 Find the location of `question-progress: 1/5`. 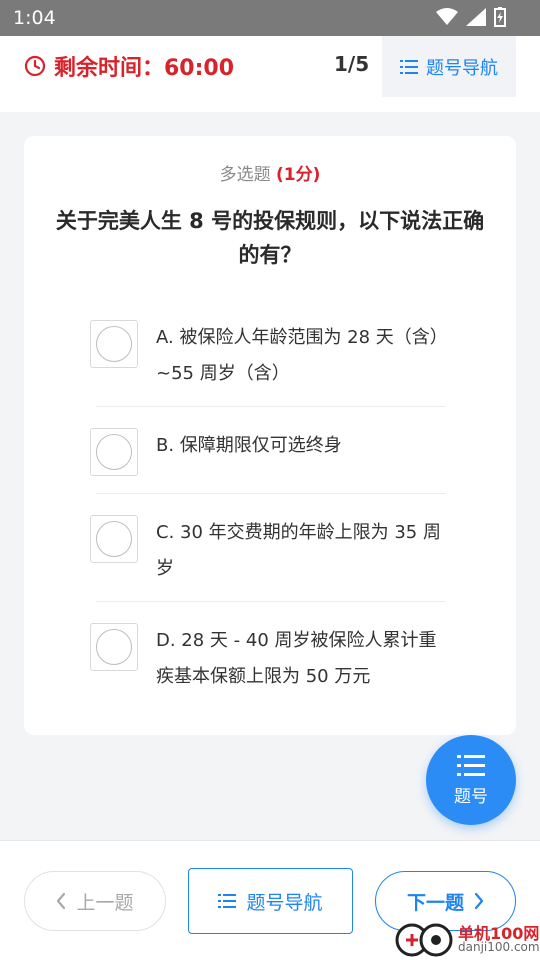

question-progress: 1/5 is located at coordinates (352, 64).